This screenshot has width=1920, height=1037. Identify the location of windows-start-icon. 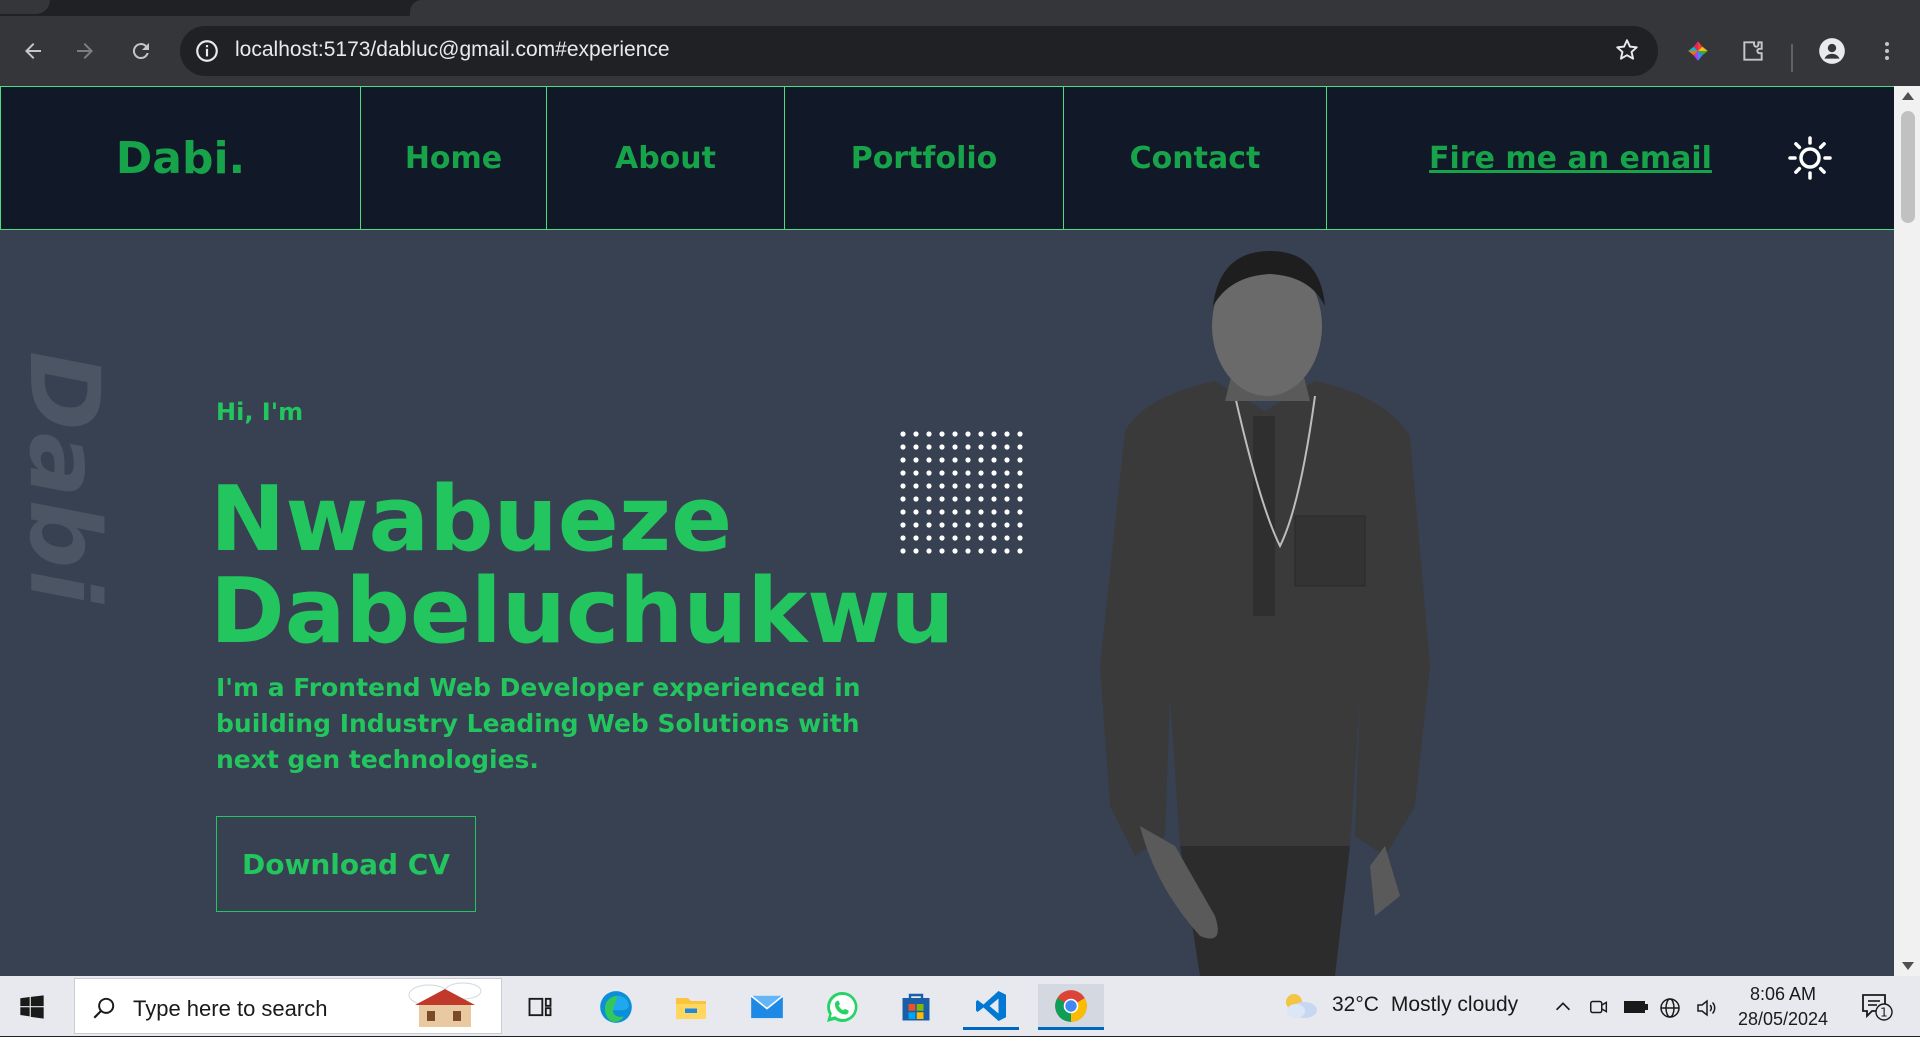
(32, 1009).